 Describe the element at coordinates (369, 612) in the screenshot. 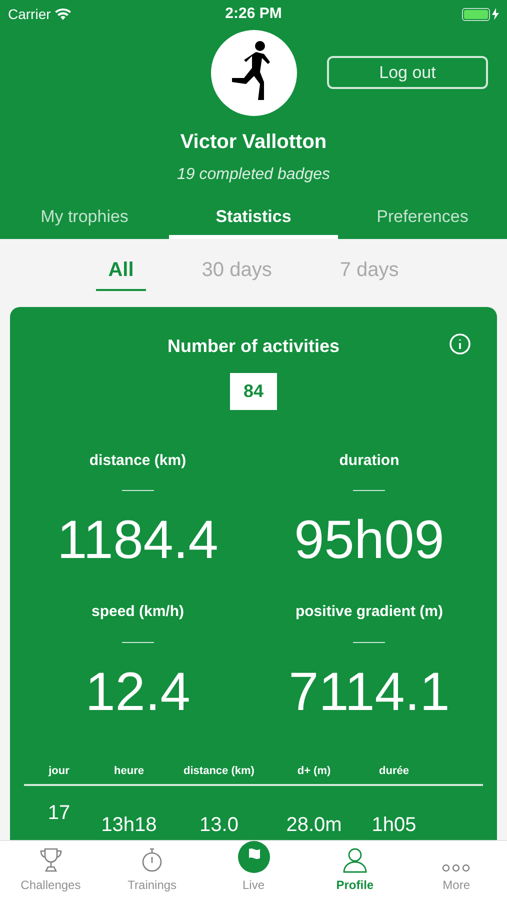

I see `stat-label: positive gradient (m)` at that location.